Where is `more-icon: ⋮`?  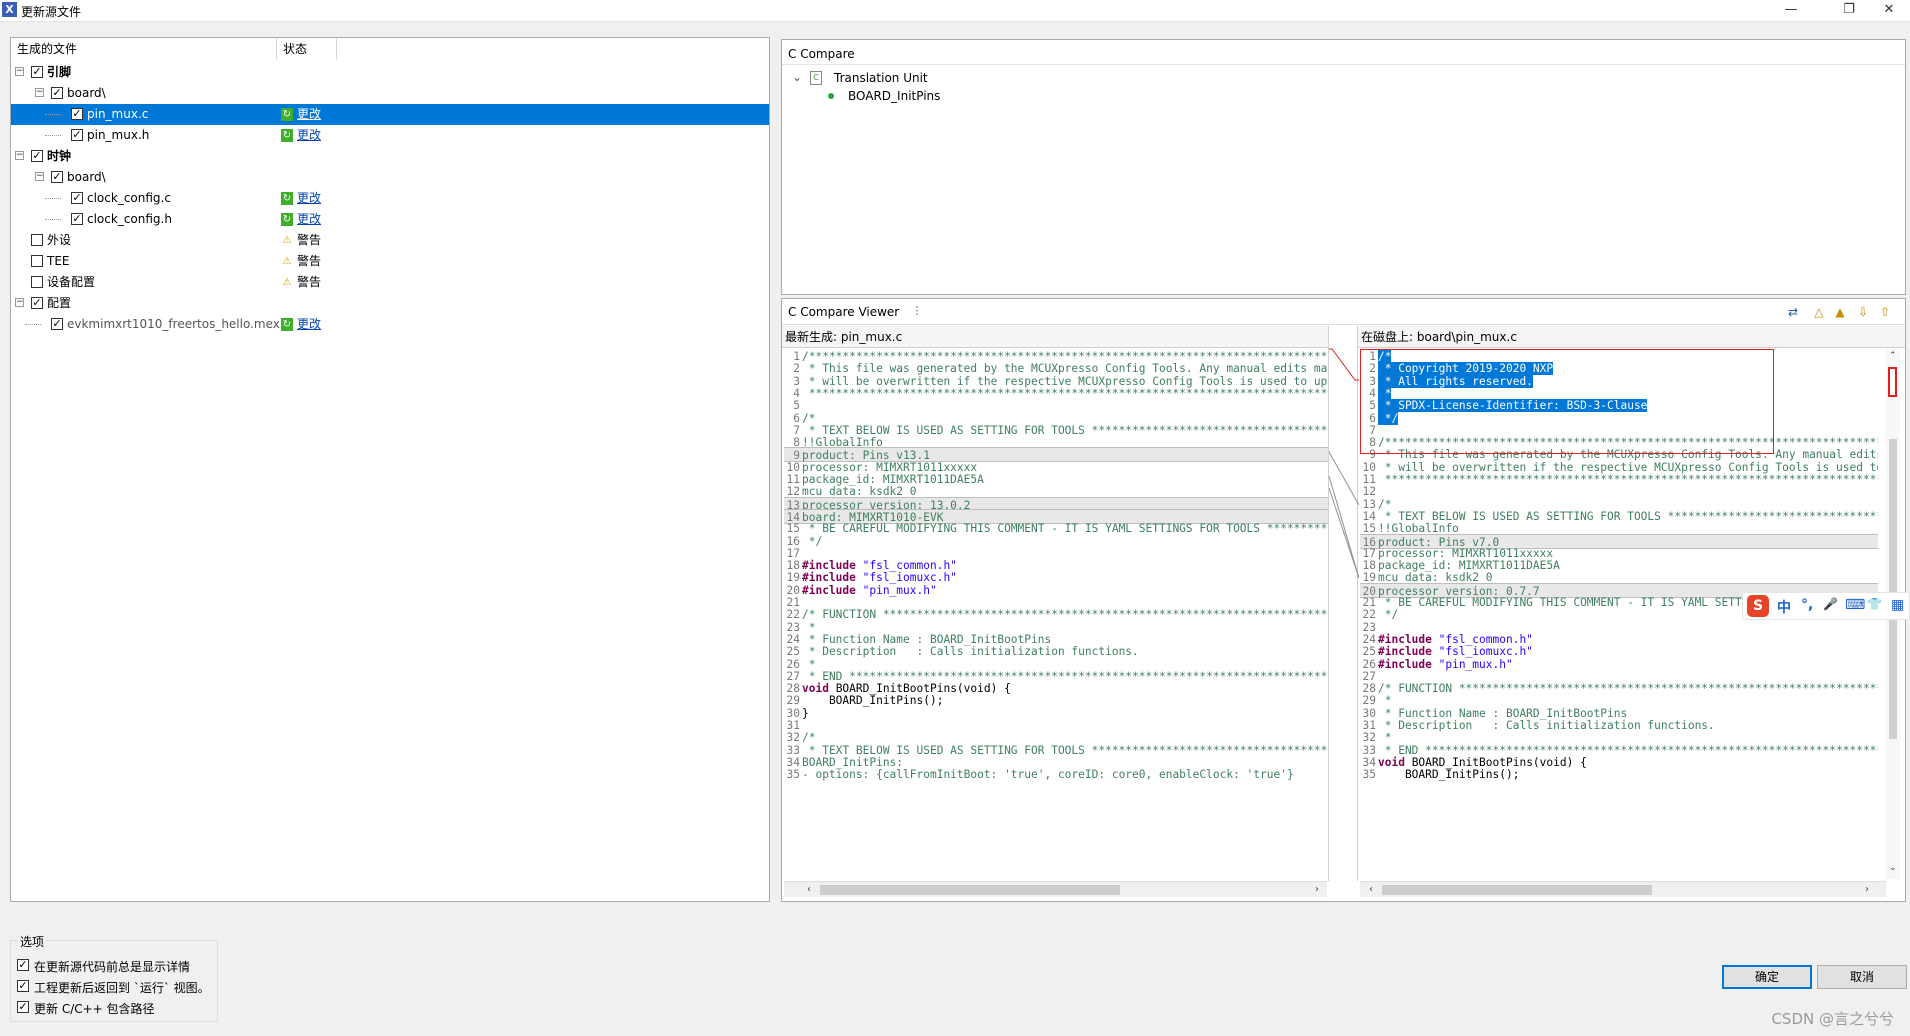 more-icon: ⋮ is located at coordinates (917, 311).